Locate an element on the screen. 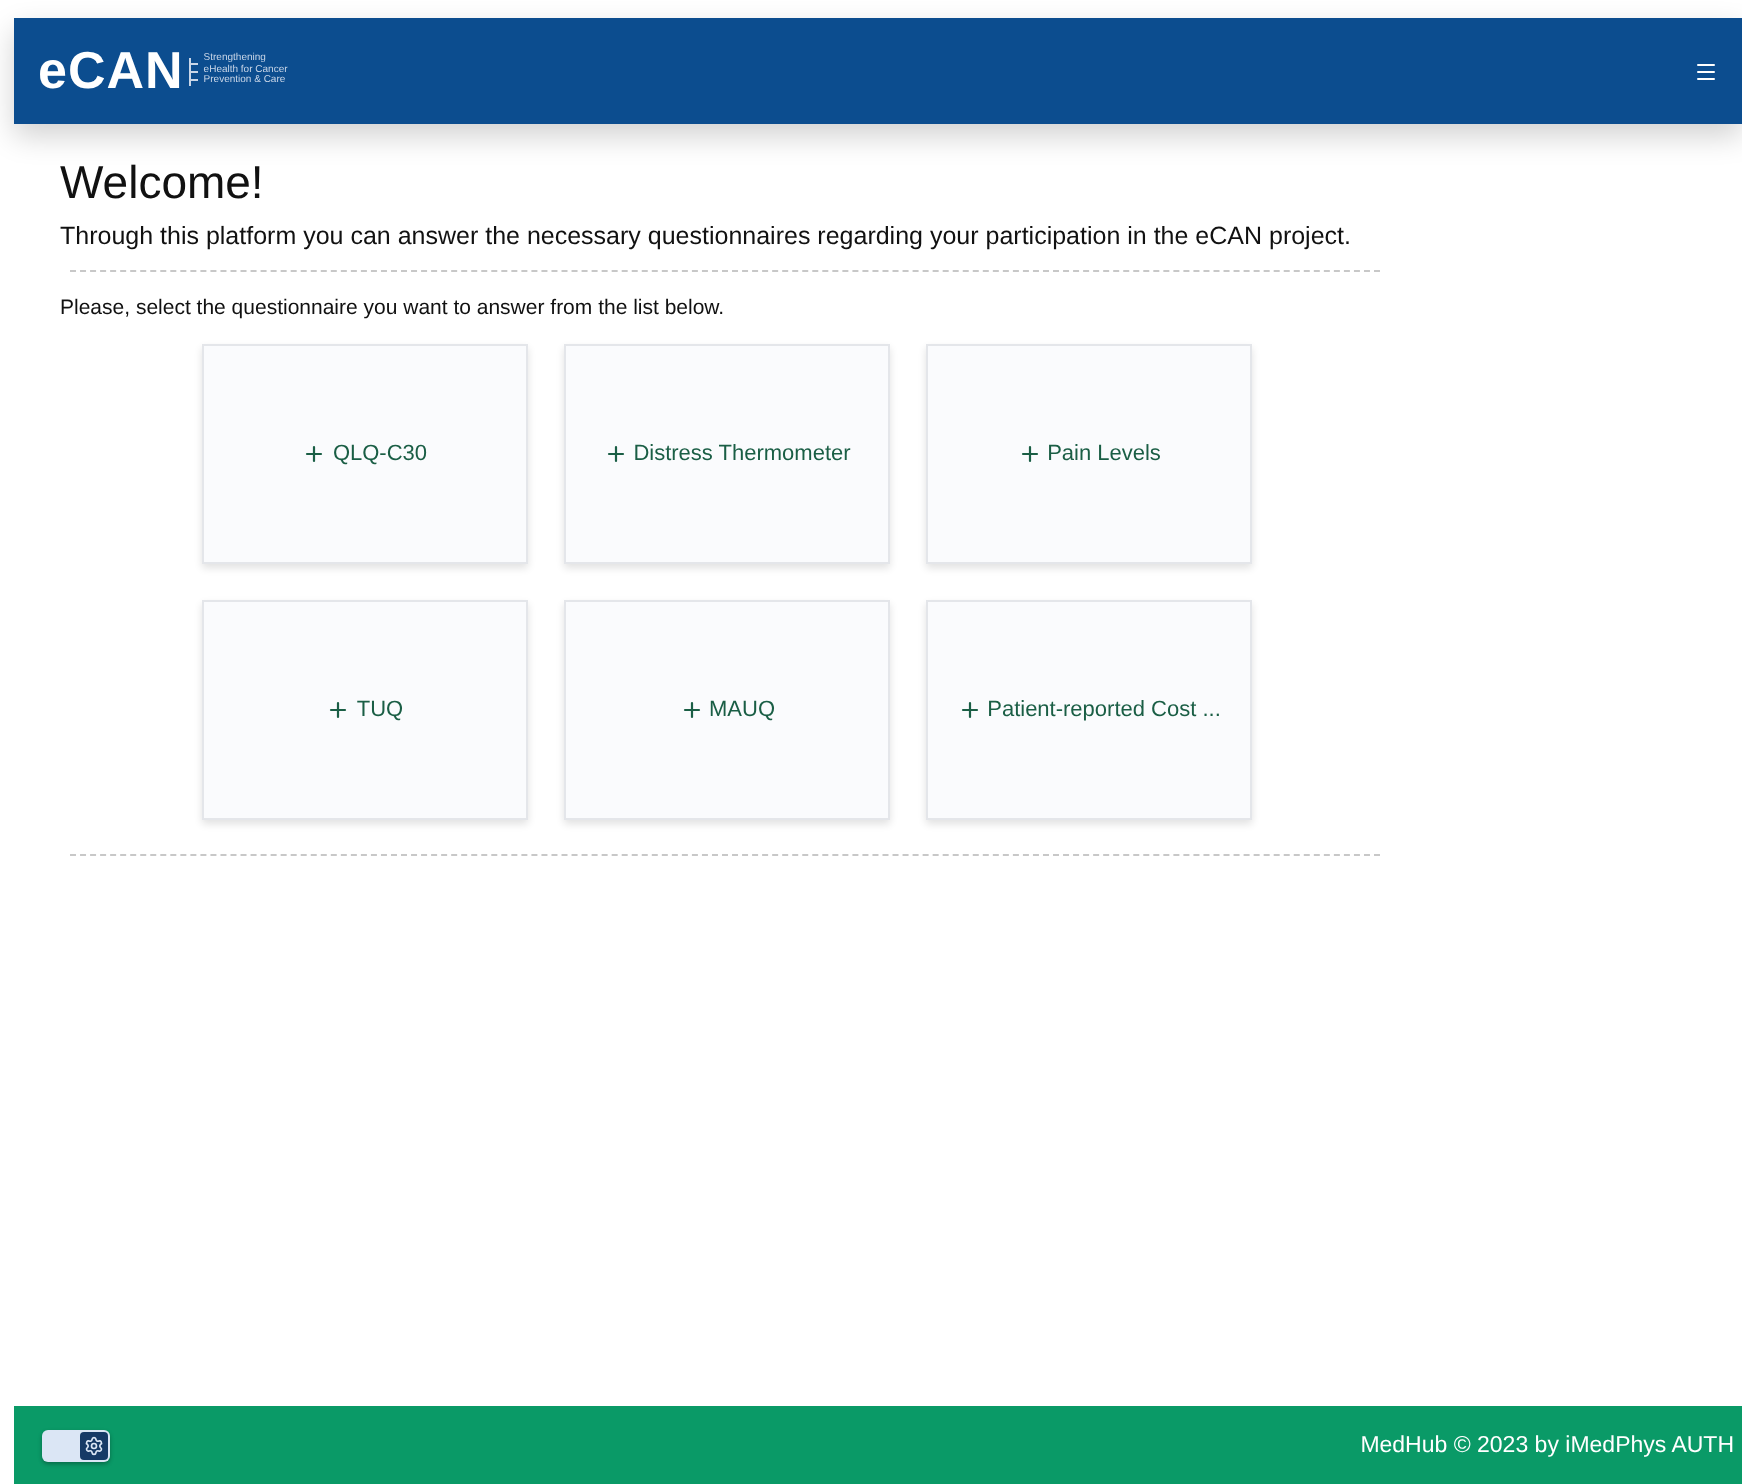 The image size is (1742, 1484). theme-toggle is located at coordinates (76, 1445).